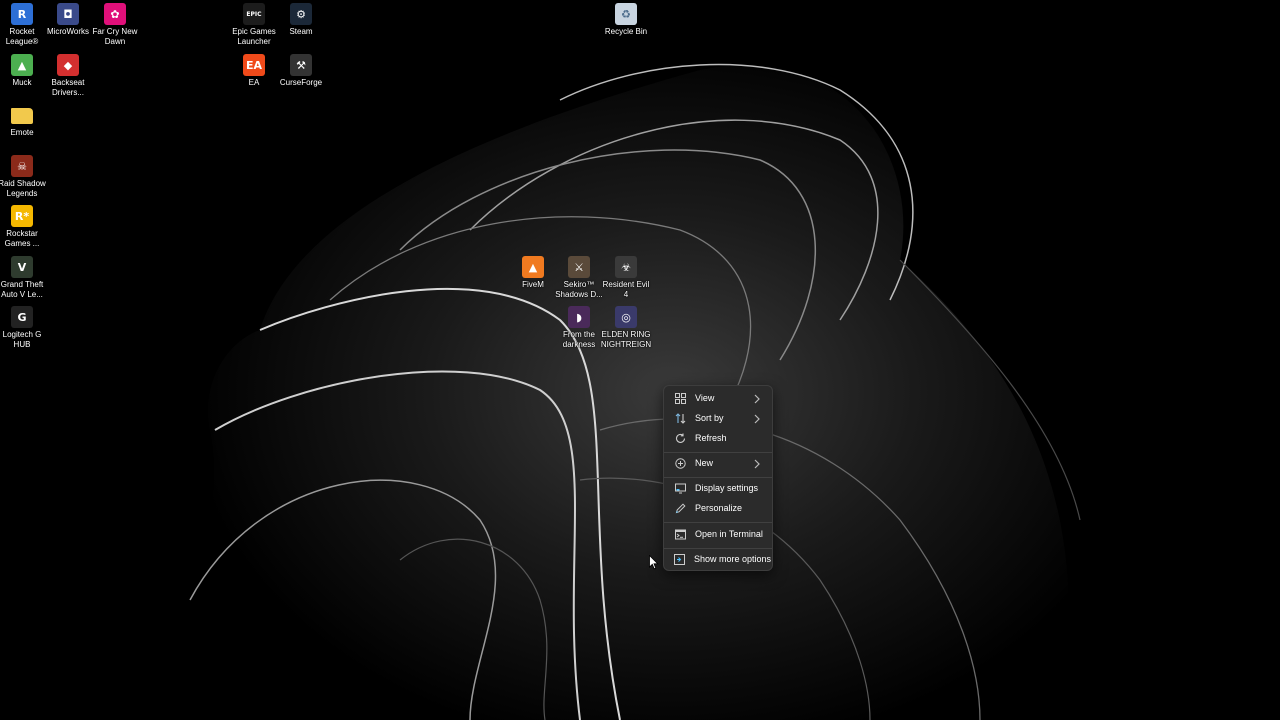 Image resolution: width=1280 pixels, height=720 pixels. What do you see at coordinates (654, 562) in the screenshot?
I see `mouse-pointer-icon` at bounding box center [654, 562].